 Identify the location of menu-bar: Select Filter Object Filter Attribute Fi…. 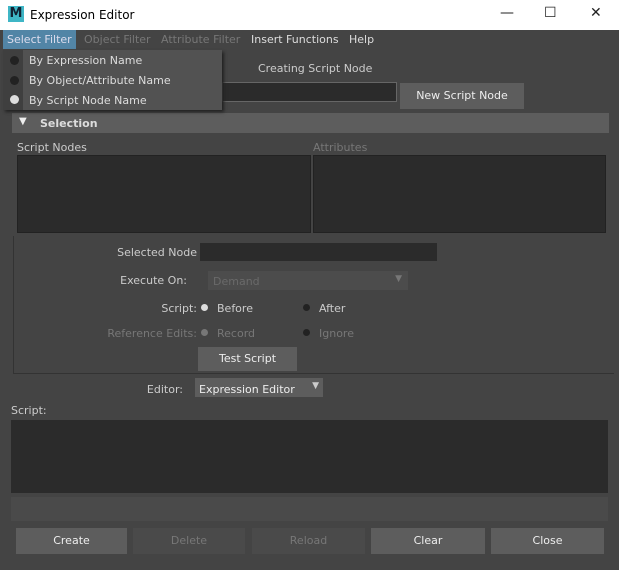
(309, 40).